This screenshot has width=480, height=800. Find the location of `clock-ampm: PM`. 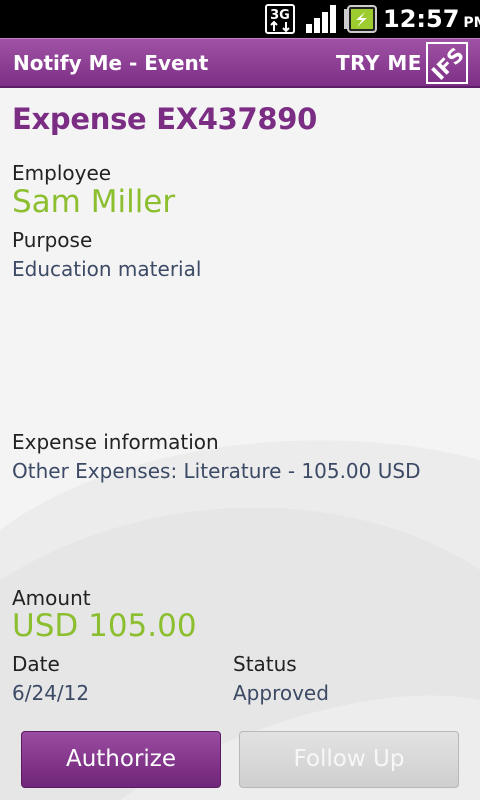

clock-ampm: PM is located at coordinates (471, 23).